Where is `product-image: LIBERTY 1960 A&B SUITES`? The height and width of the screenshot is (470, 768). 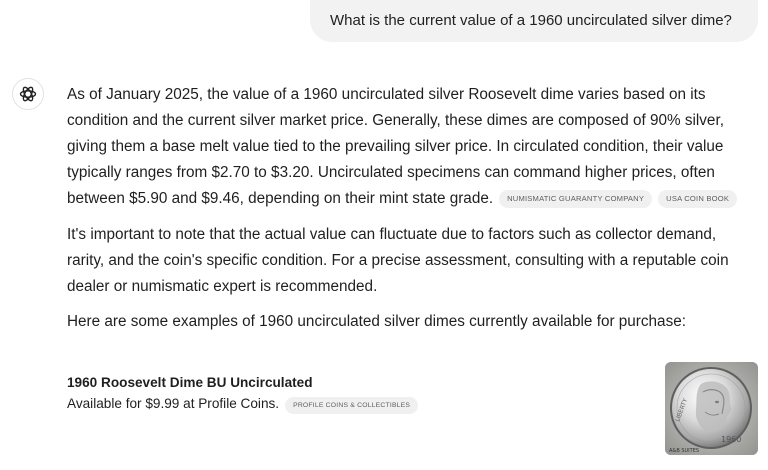 product-image: LIBERTY 1960 A&B SUITES is located at coordinates (711, 408).